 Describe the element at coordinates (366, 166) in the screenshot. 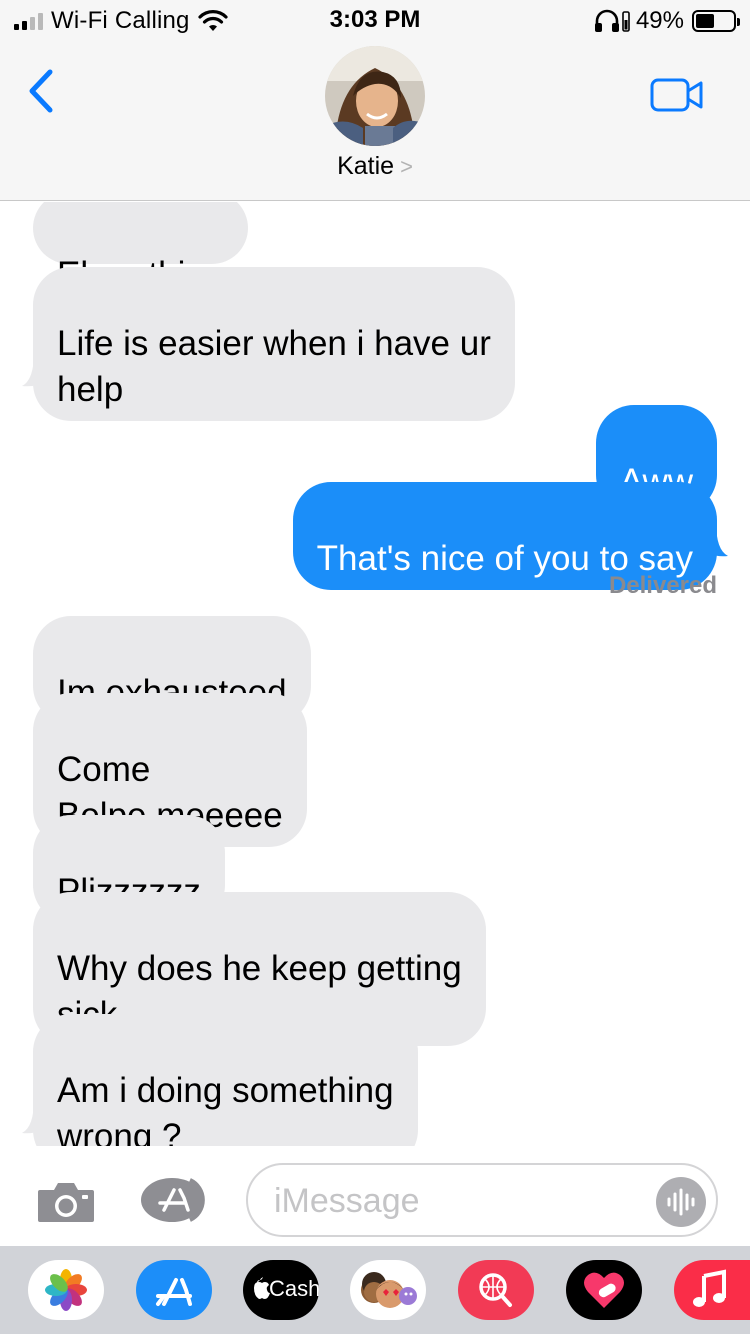

I see `contact-name: Katie` at that location.